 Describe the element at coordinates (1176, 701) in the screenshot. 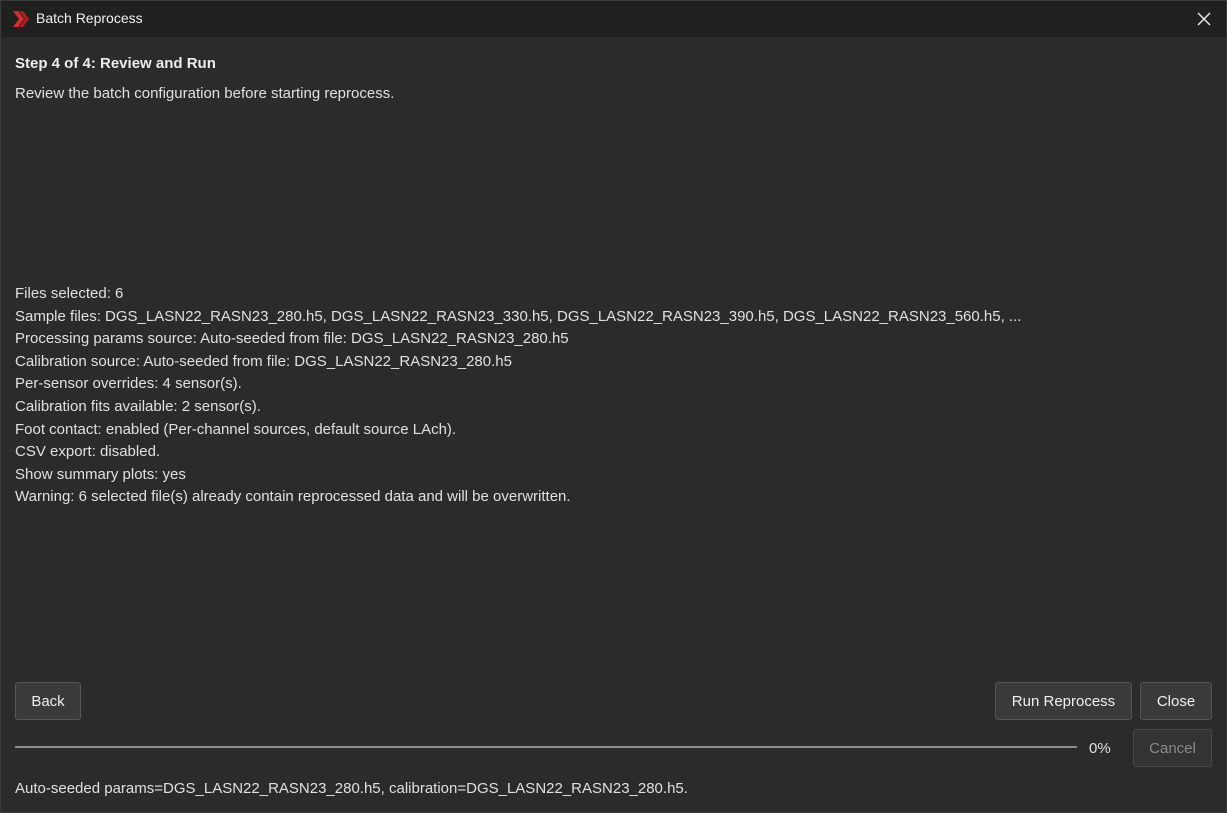

I see `close-button: Close` at that location.